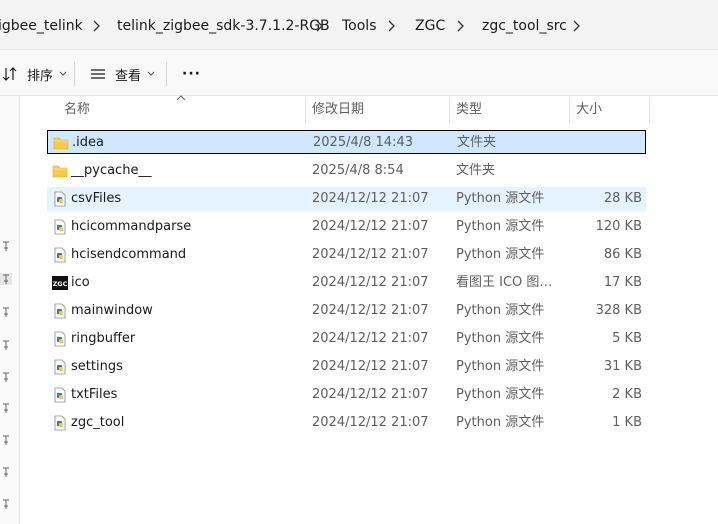 This screenshot has width=718, height=524. Describe the element at coordinates (589, 110) in the screenshot. I see `column-header-size: 大小` at that location.